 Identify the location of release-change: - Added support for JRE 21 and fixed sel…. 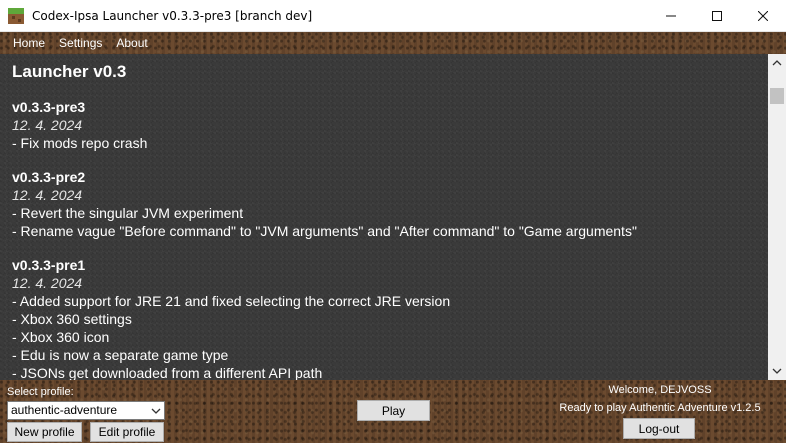
(231, 301).